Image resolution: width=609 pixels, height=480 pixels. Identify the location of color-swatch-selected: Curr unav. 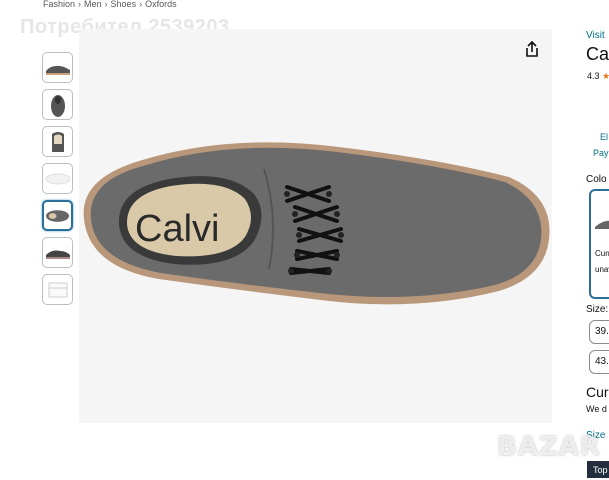
(599, 244).